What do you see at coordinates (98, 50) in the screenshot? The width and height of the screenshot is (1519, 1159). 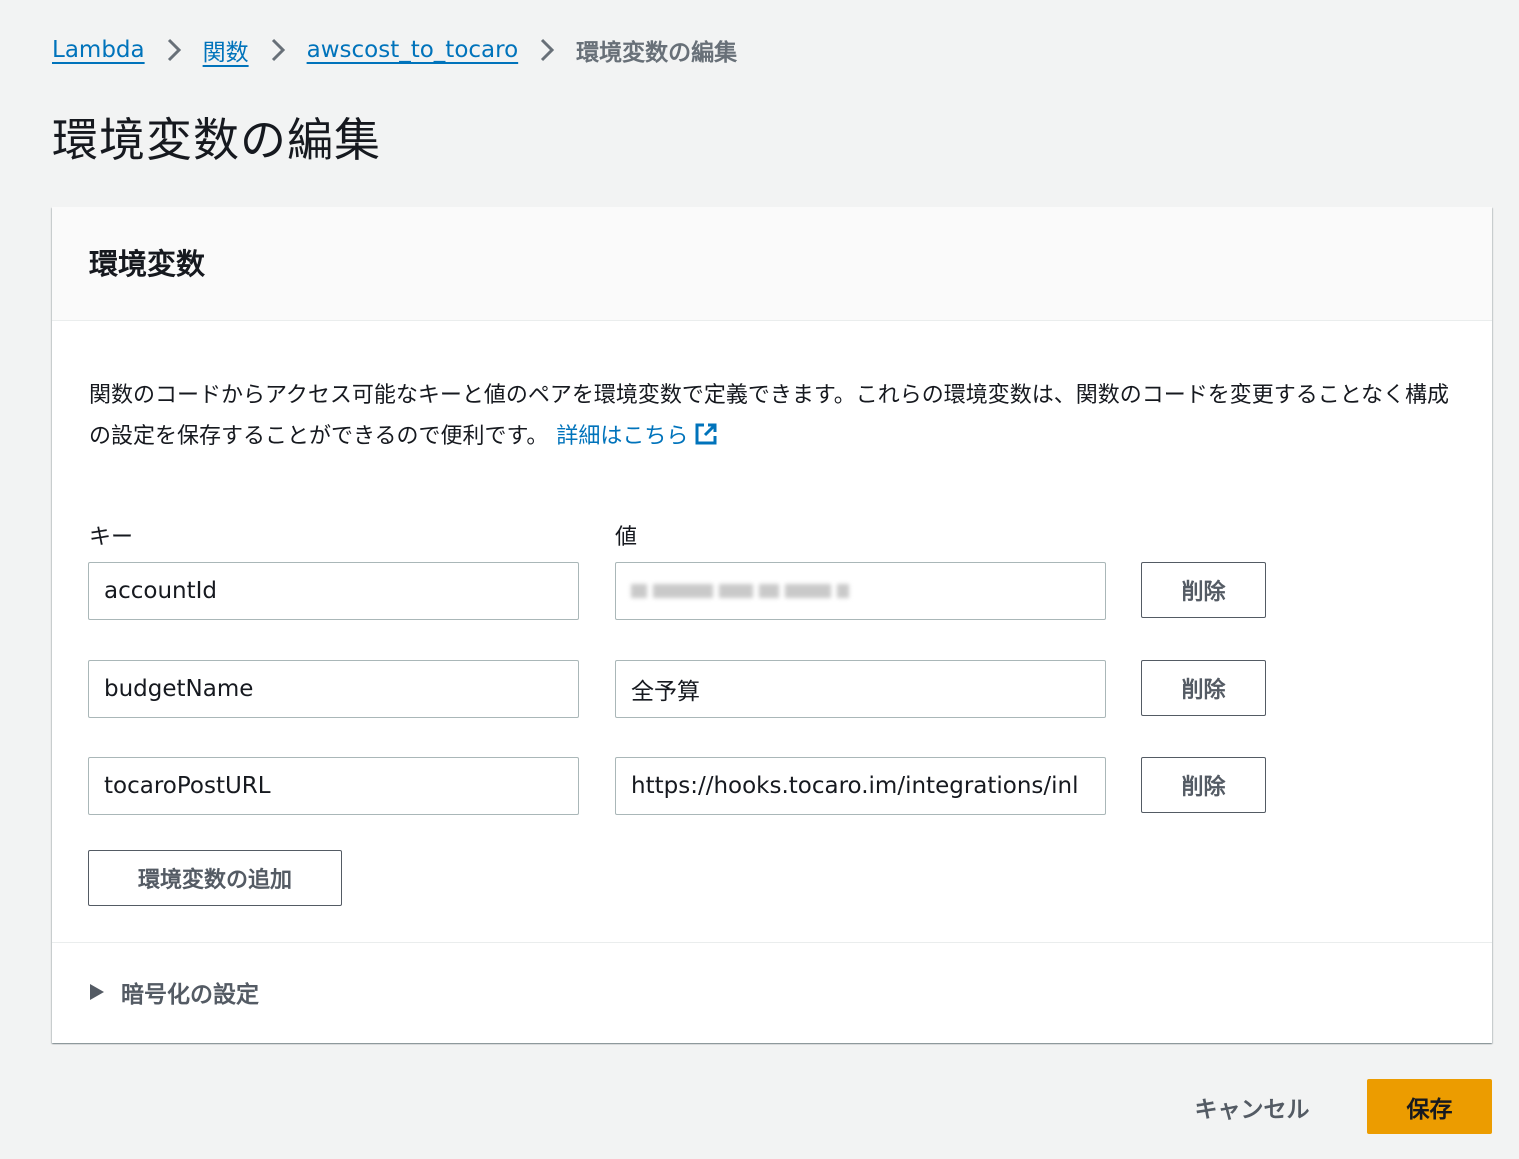 I see `breadcrumb-lambda: Lambda` at bounding box center [98, 50].